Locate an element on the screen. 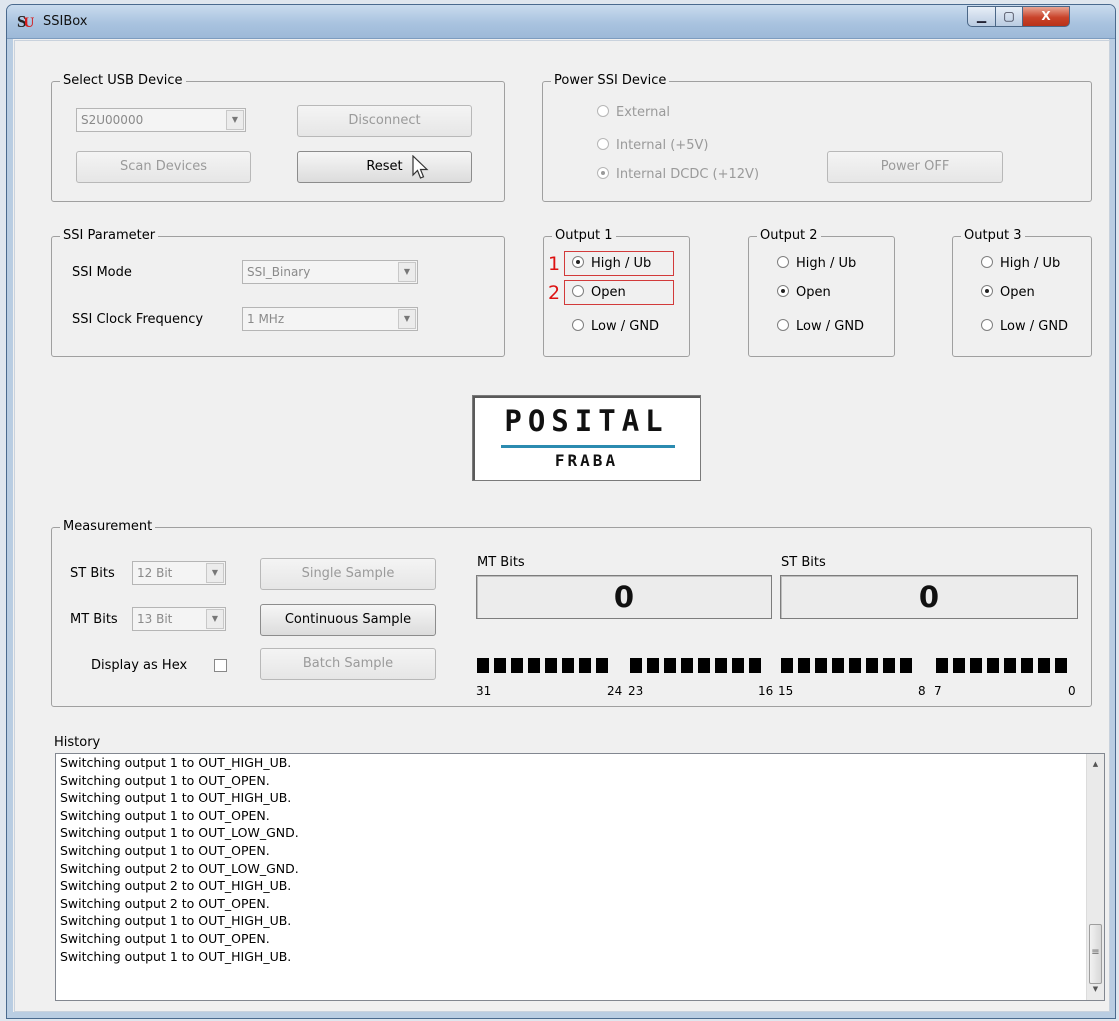 This screenshot has width=1119, height=1021. usb-device-group: Select USB Device is located at coordinates (278, 137).